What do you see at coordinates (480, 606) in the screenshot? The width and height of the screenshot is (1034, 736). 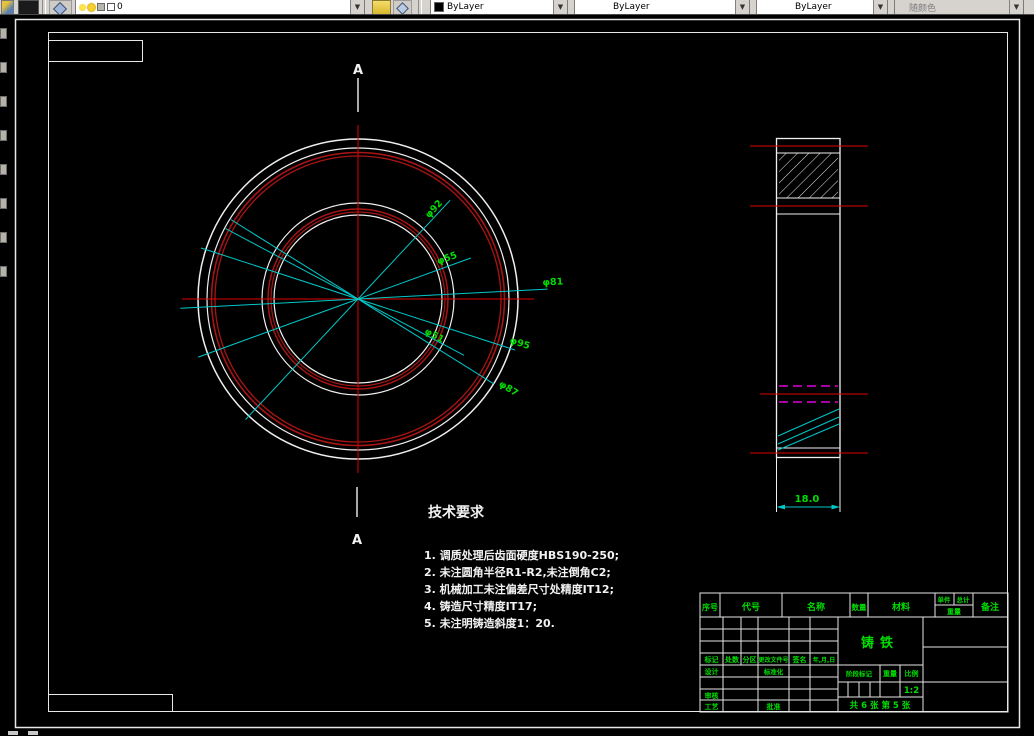 I see `tech-req-line: 4. 铸造尺寸精度IT17;` at bounding box center [480, 606].